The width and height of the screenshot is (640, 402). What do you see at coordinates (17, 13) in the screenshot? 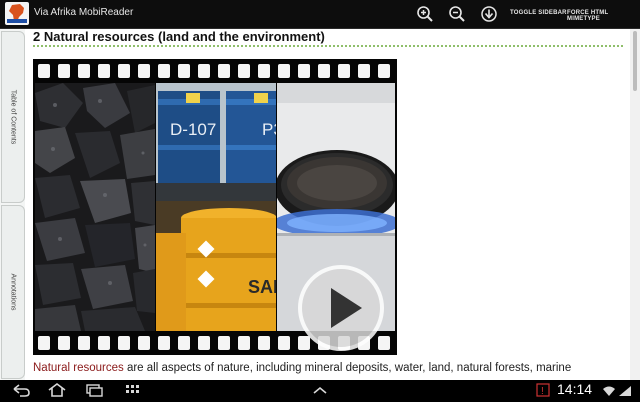
I see `app-logo-icon` at bounding box center [17, 13].